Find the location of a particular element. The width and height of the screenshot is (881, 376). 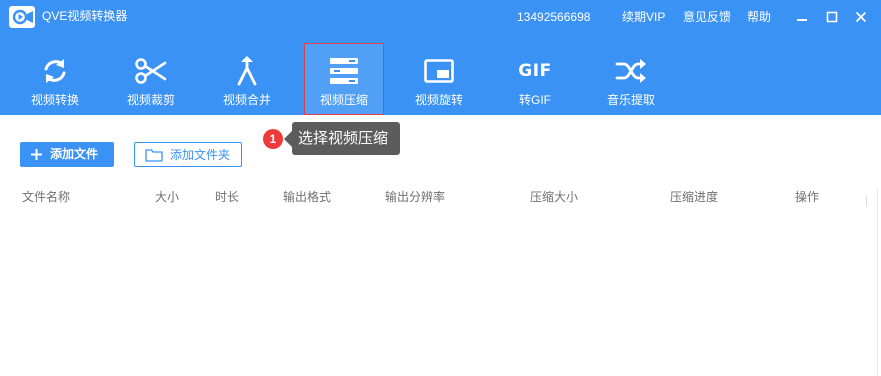

tab-video-merge: 视频合并 is located at coordinates (247, 79).